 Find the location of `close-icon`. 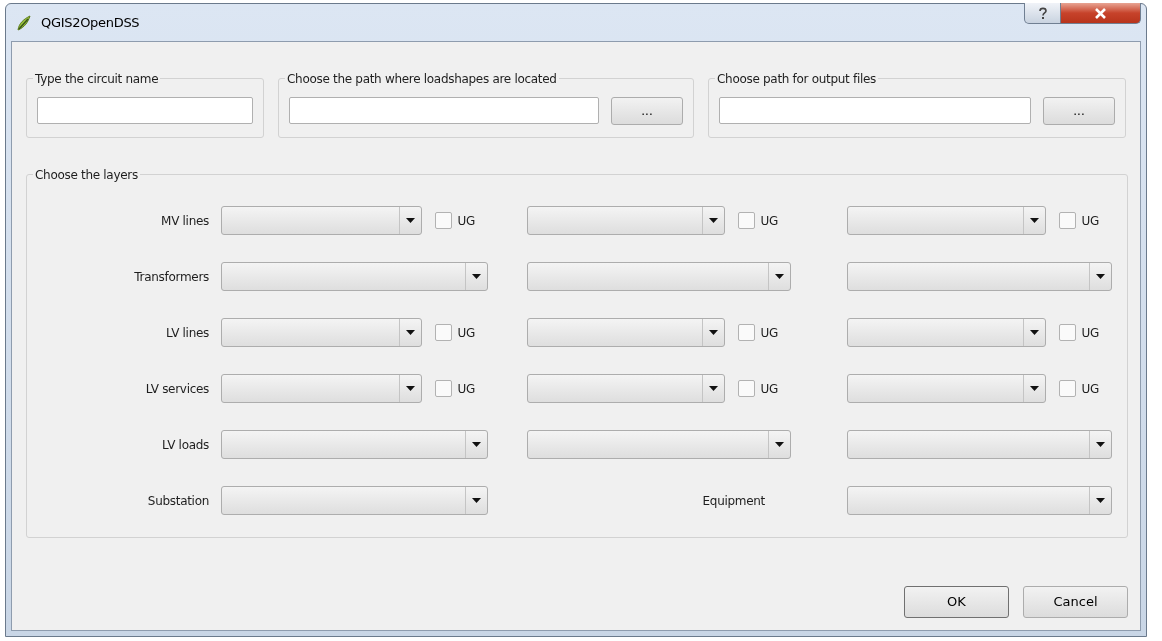

close-icon is located at coordinates (1100, 13).